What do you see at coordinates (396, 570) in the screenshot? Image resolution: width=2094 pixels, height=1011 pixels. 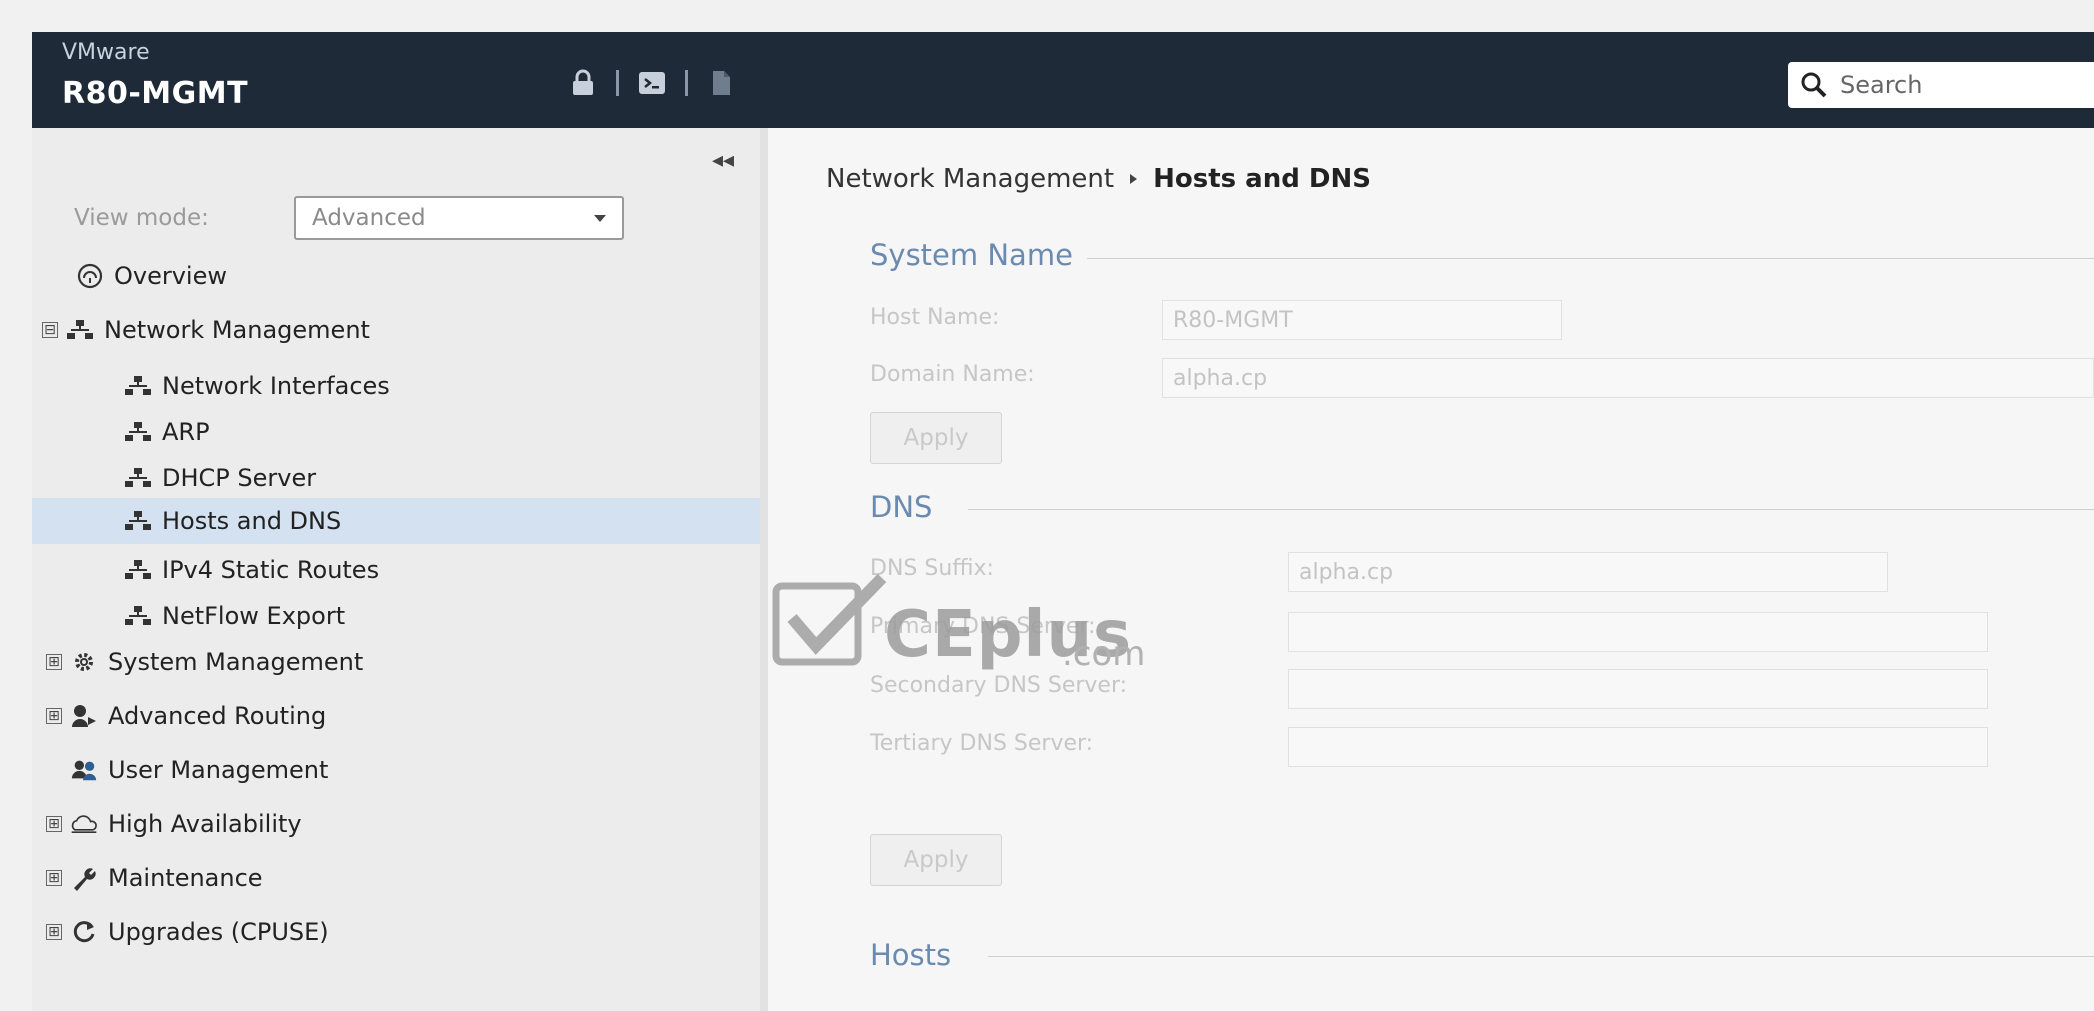 I see `sidebar-item-ipv4-static-routes: IPv4 Static Routes` at bounding box center [396, 570].